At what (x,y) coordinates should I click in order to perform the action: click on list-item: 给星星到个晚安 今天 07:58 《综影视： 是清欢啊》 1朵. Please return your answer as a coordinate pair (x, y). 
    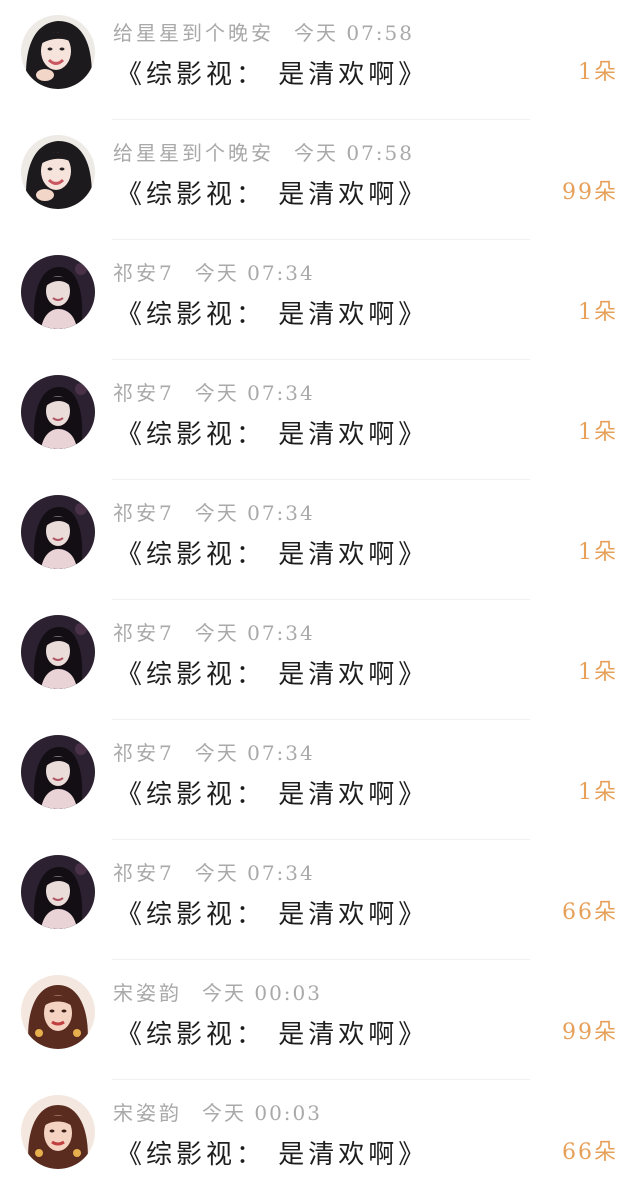
    Looking at the image, I should click on (320, 60).